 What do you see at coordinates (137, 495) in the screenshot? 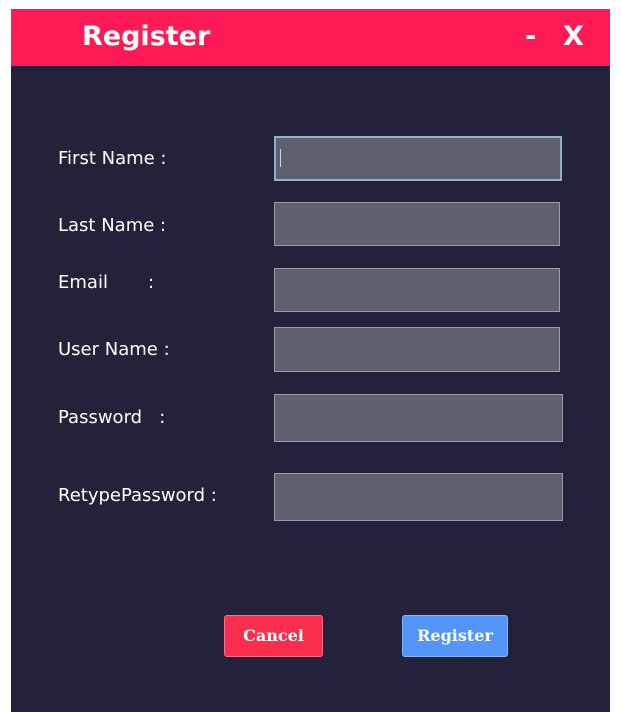
I see `retype-password-label: RetypePassword :` at bounding box center [137, 495].